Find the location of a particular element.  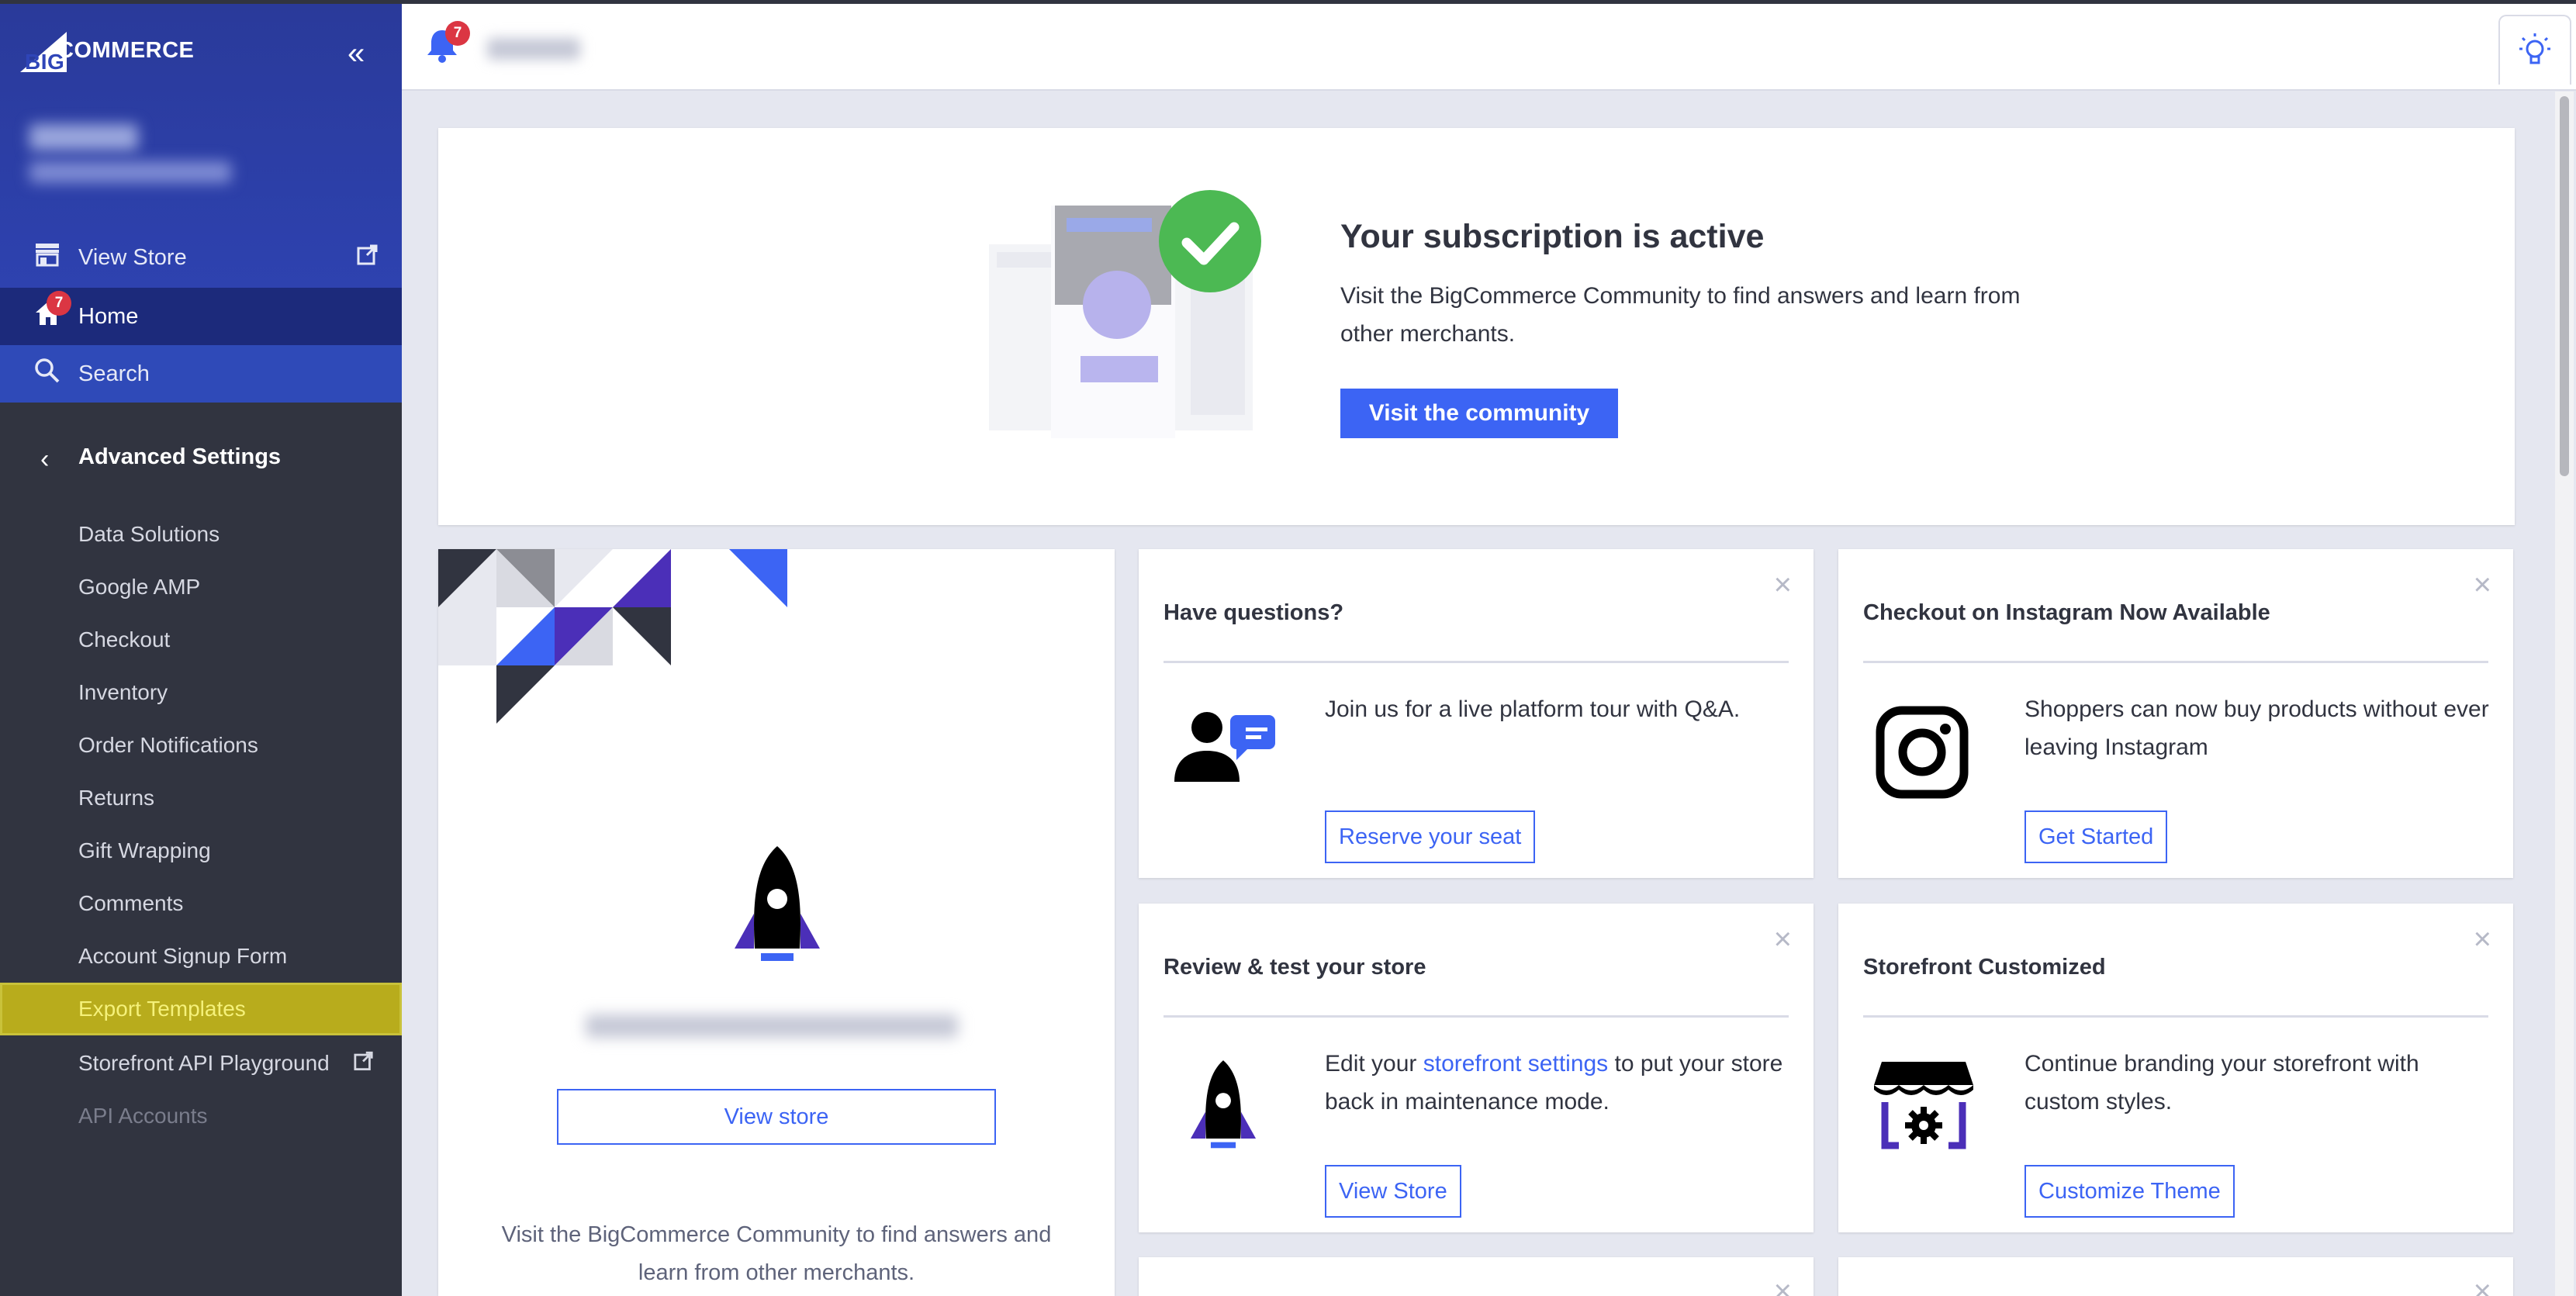

sidebar-item-label: Gift Wrapping is located at coordinates (144, 850).